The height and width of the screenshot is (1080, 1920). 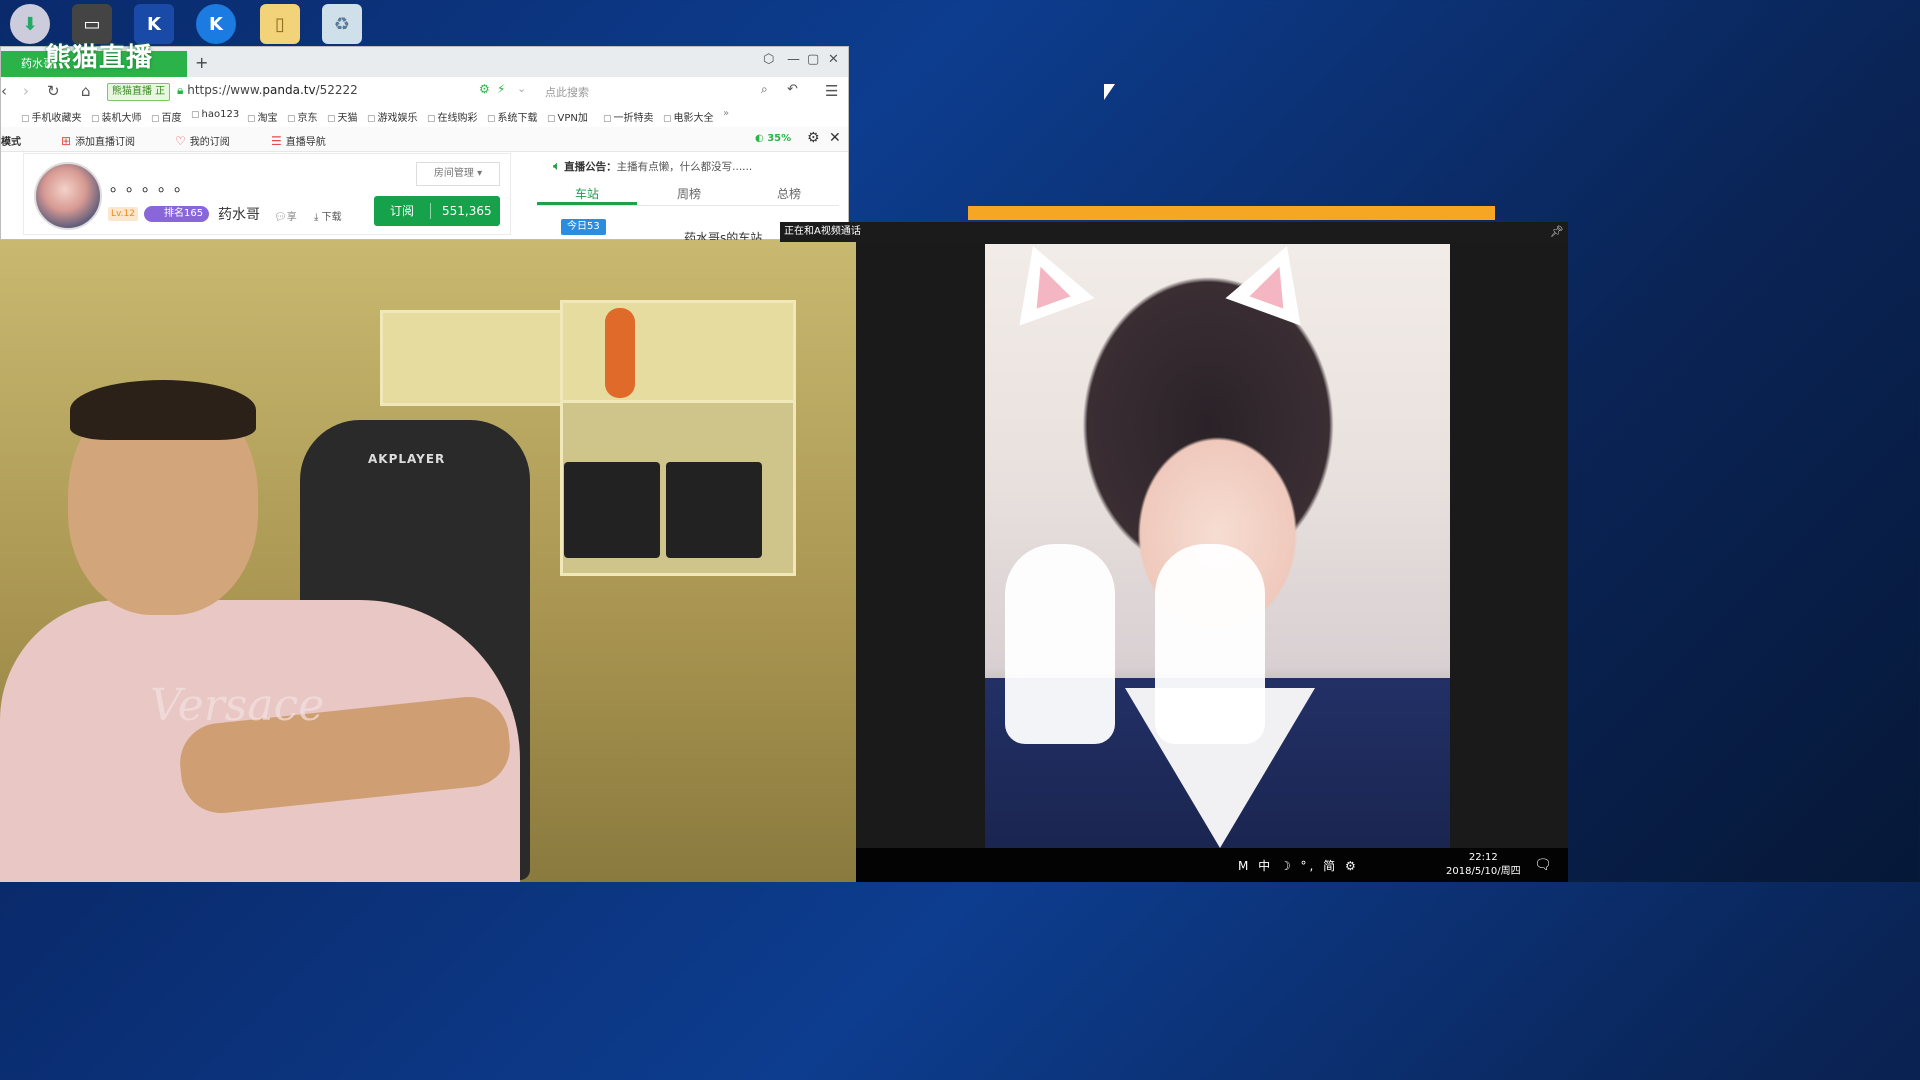 I want to click on lock-icon: 🔒︎, so click(x=180, y=90).